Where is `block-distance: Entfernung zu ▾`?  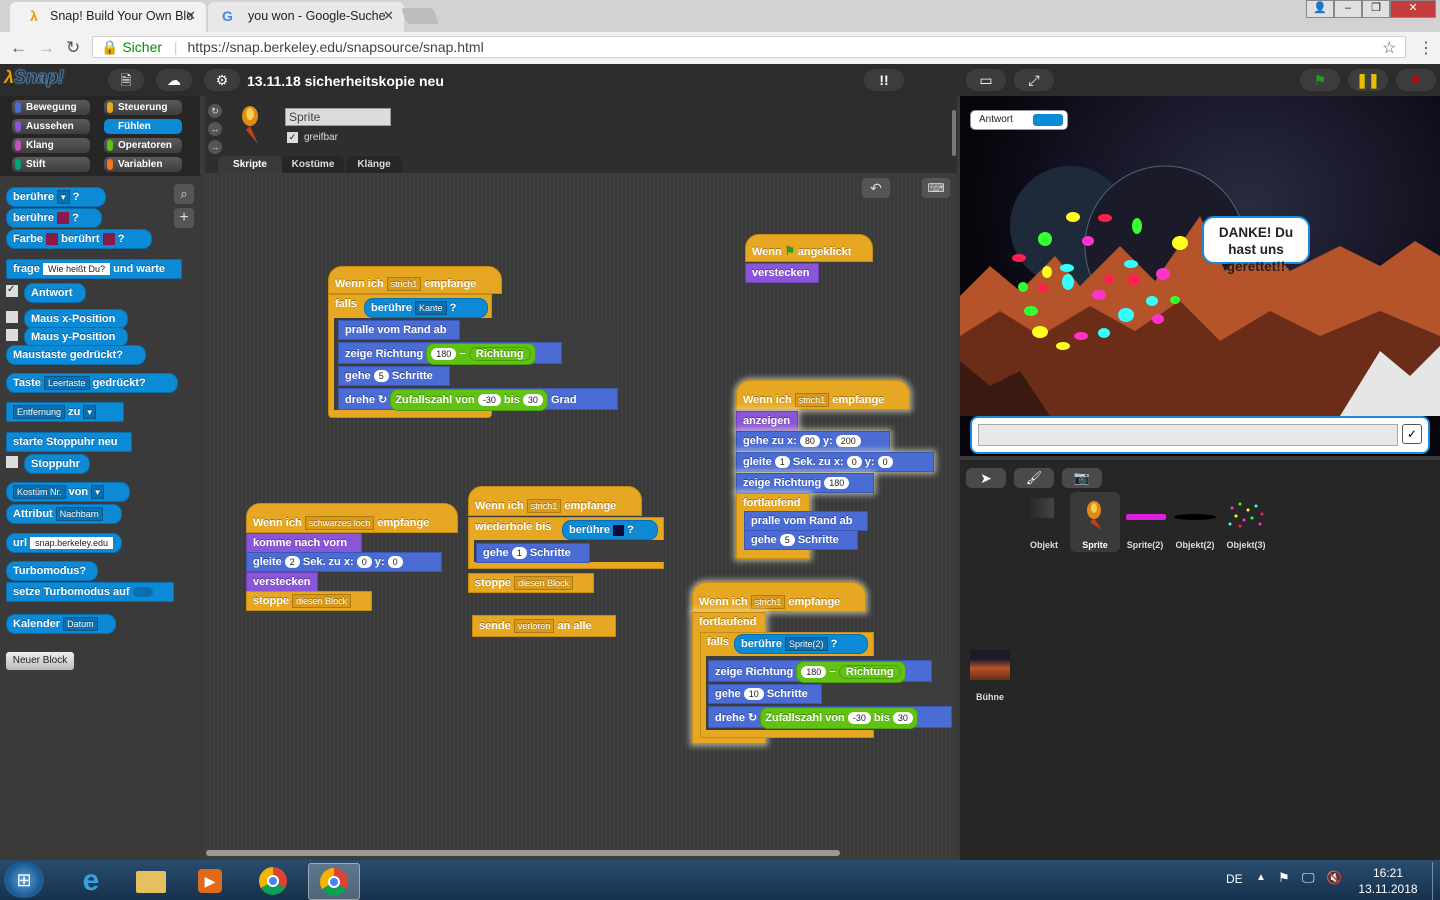 block-distance: Entfernung zu ▾ is located at coordinates (65, 412).